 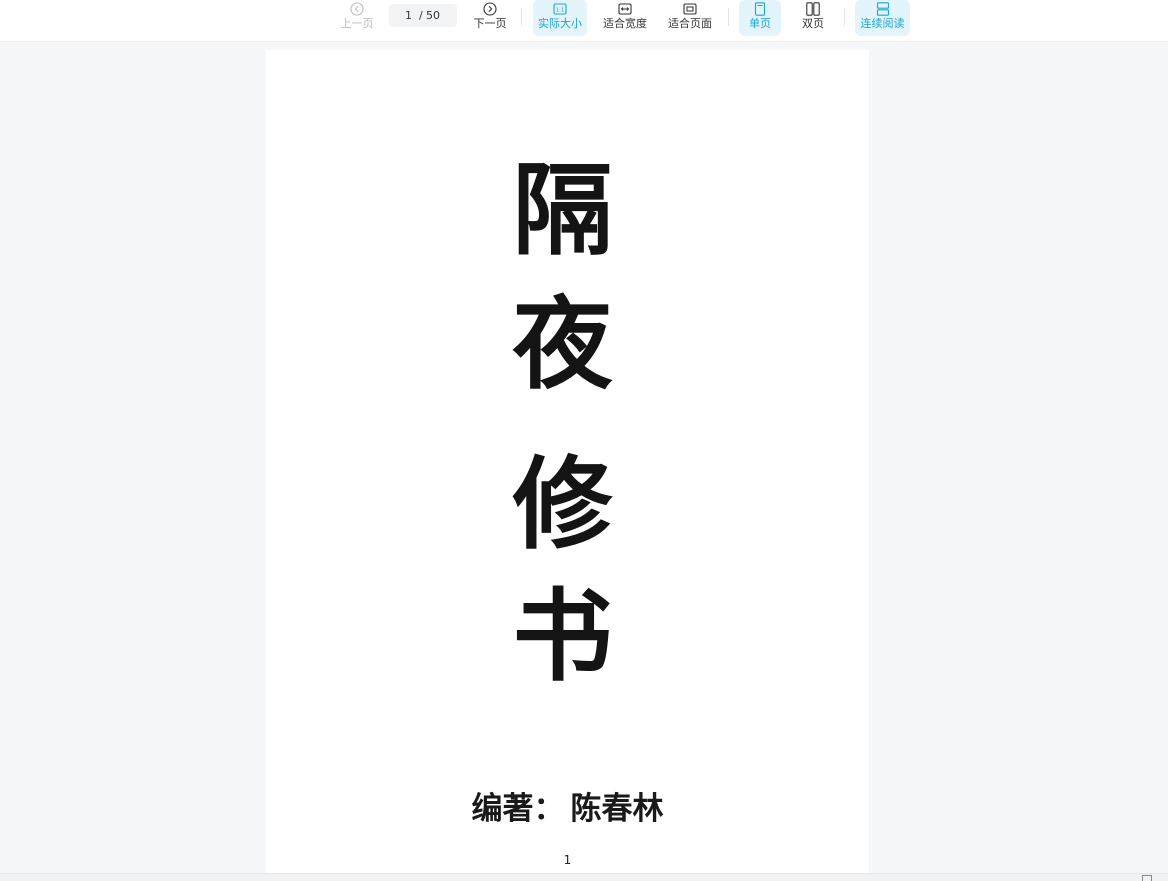 What do you see at coordinates (584, 877) in the screenshot?
I see `bottom-status-bar` at bounding box center [584, 877].